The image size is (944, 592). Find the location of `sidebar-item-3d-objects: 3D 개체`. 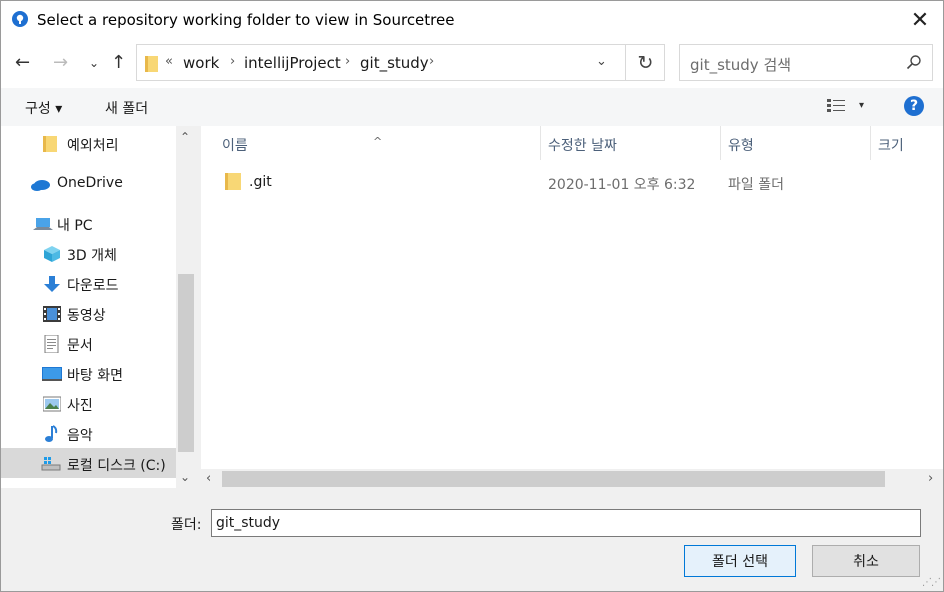

sidebar-item-3d-objects: 3D 개체 is located at coordinates (88, 253).